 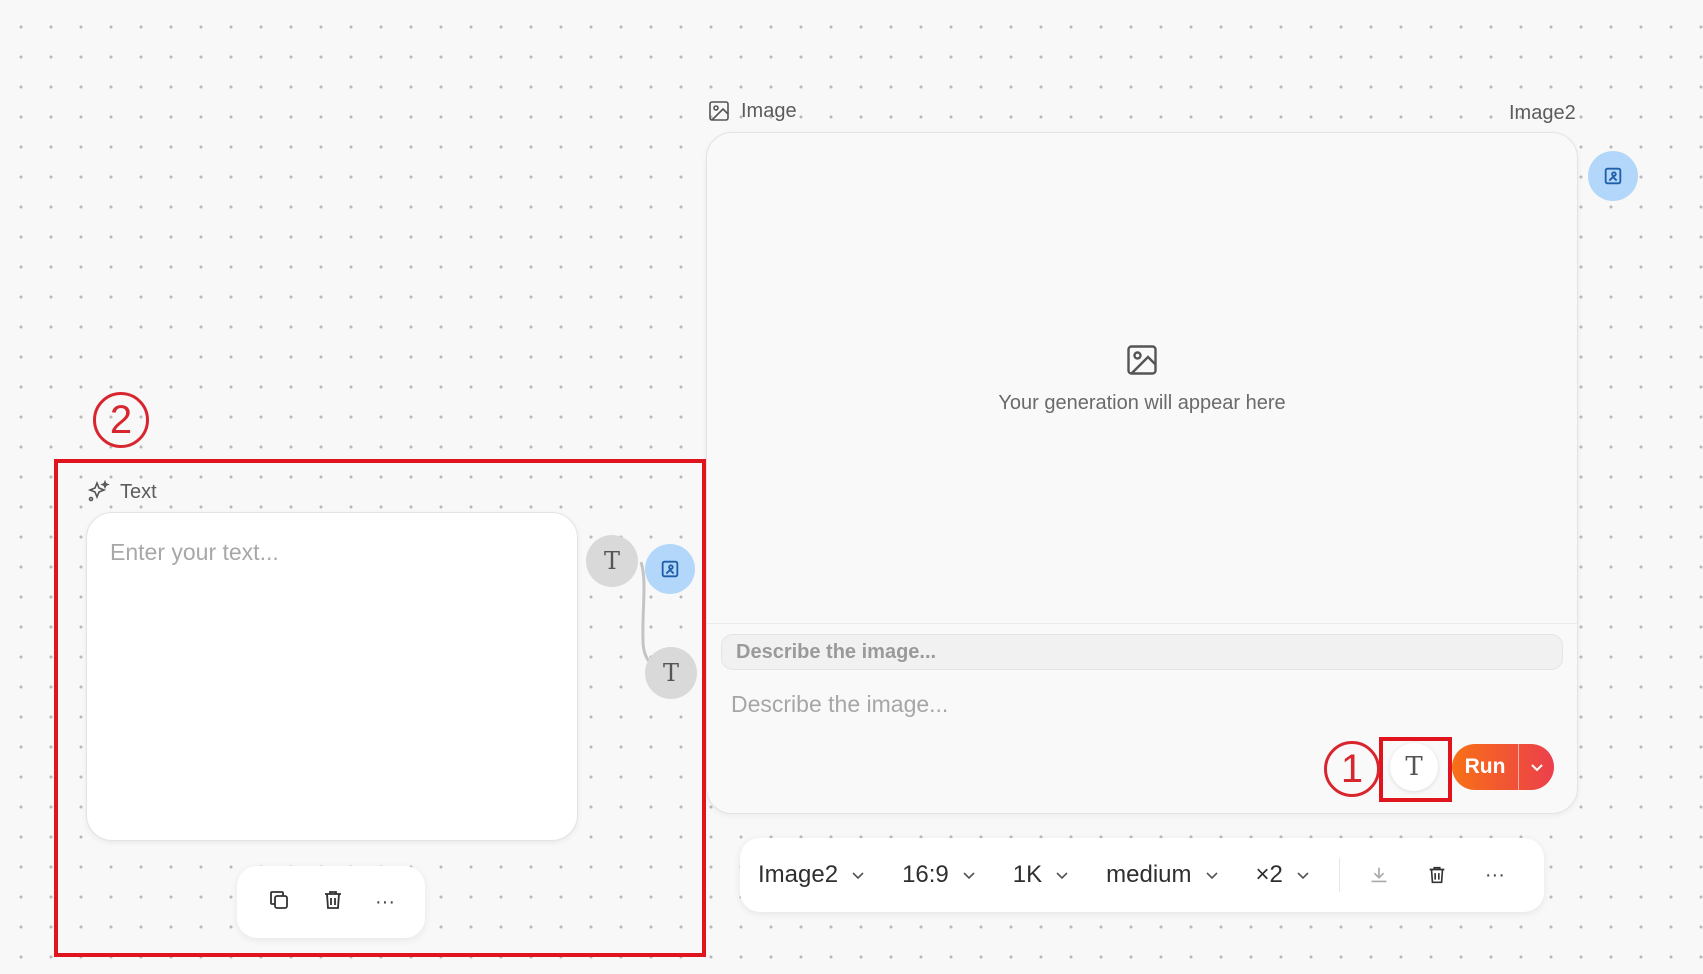 I want to click on download-icon, so click(x=1379, y=875).